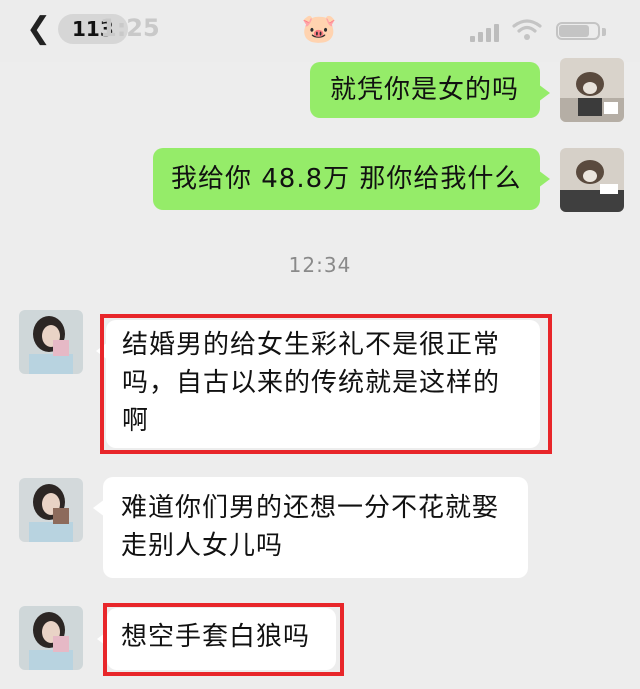 The image size is (640, 689). I want to click on wifi-icon, so click(527, 29).